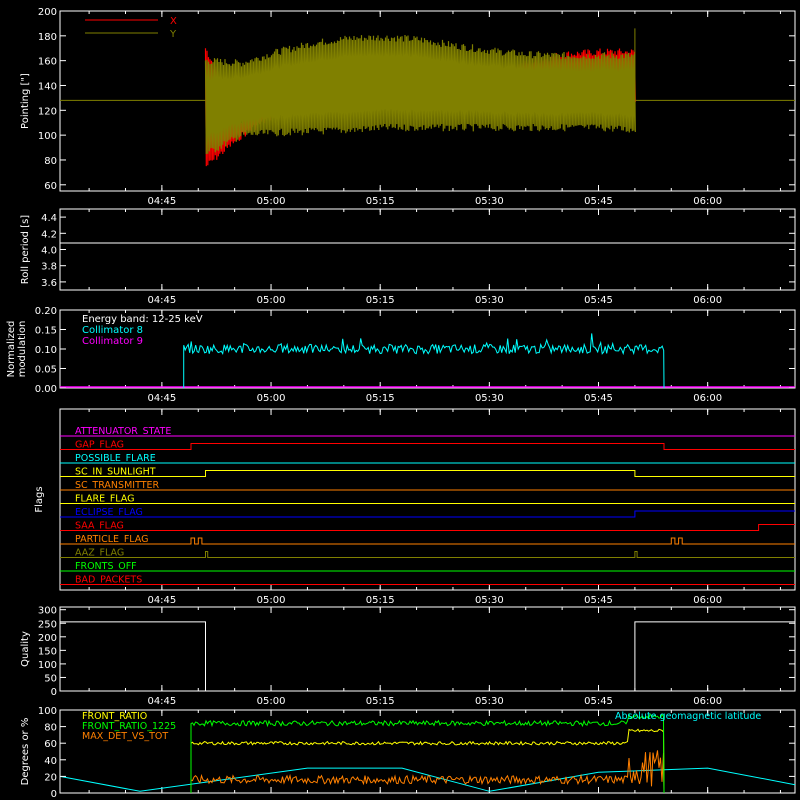  Describe the element at coordinates (99, 526) in the screenshot. I see `flag-label-saa-flag: SAA_FLAG` at that location.